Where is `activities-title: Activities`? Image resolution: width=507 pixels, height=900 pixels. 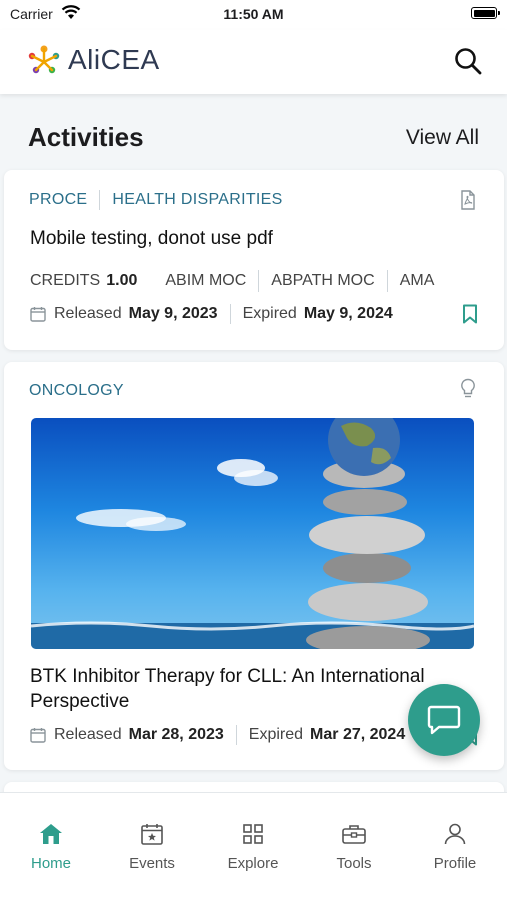 activities-title: Activities is located at coordinates (86, 137).